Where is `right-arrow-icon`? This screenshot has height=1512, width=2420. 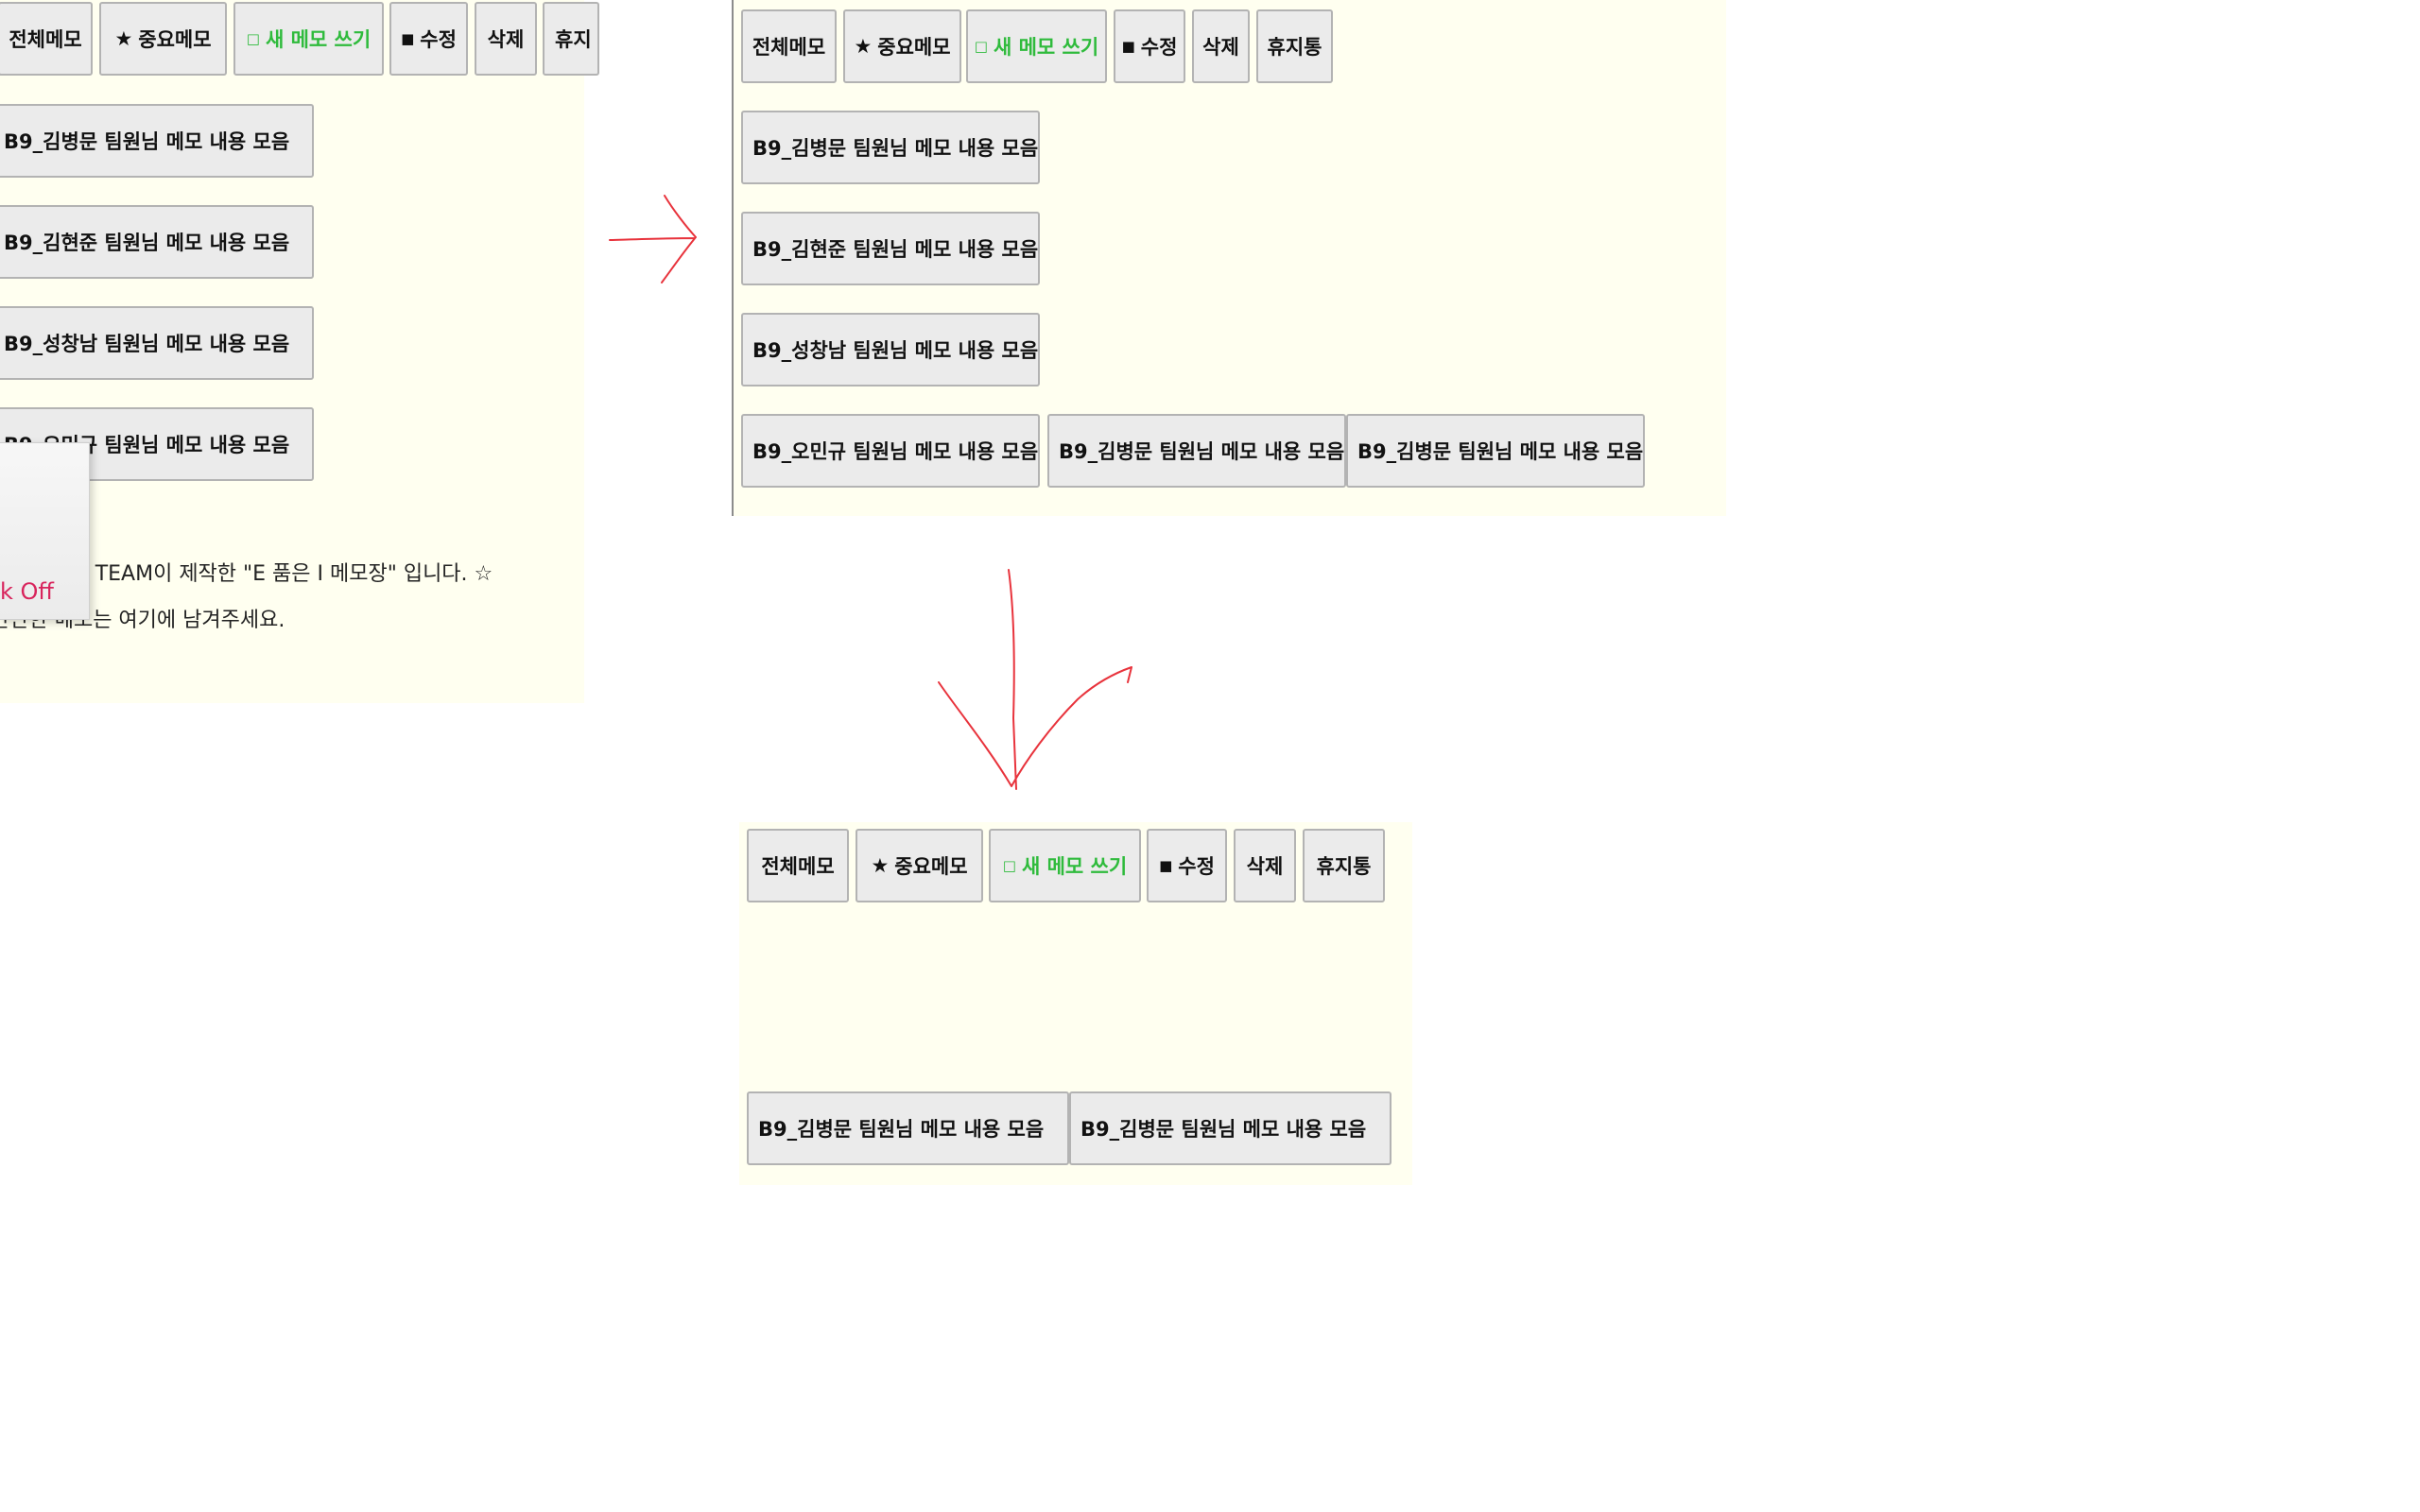 right-arrow-icon is located at coordinates (653, 239).